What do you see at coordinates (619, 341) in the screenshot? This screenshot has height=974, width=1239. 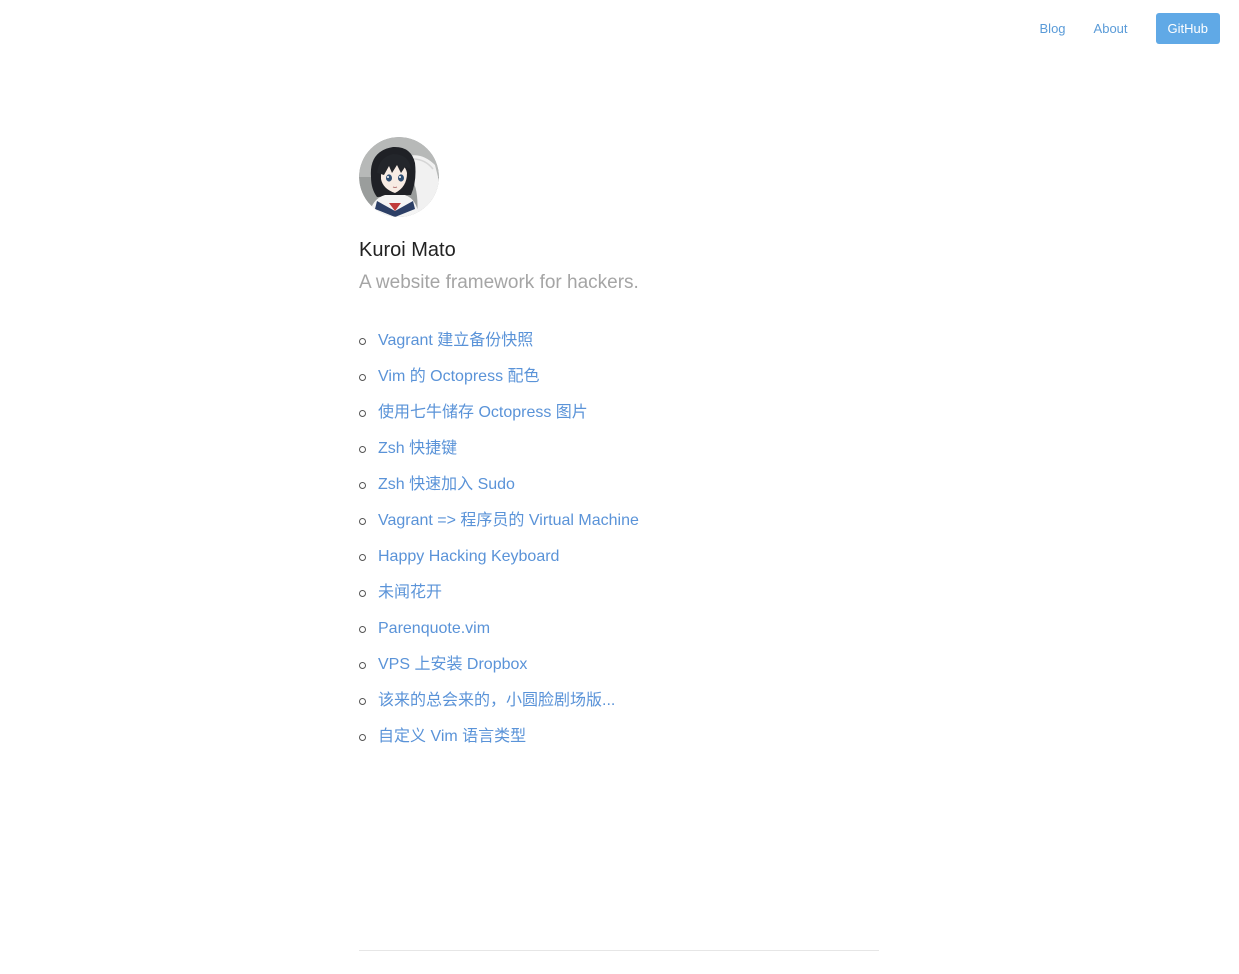 I see `list-item: Vagrant 建立备份快照` at bounding box center [619, 341].